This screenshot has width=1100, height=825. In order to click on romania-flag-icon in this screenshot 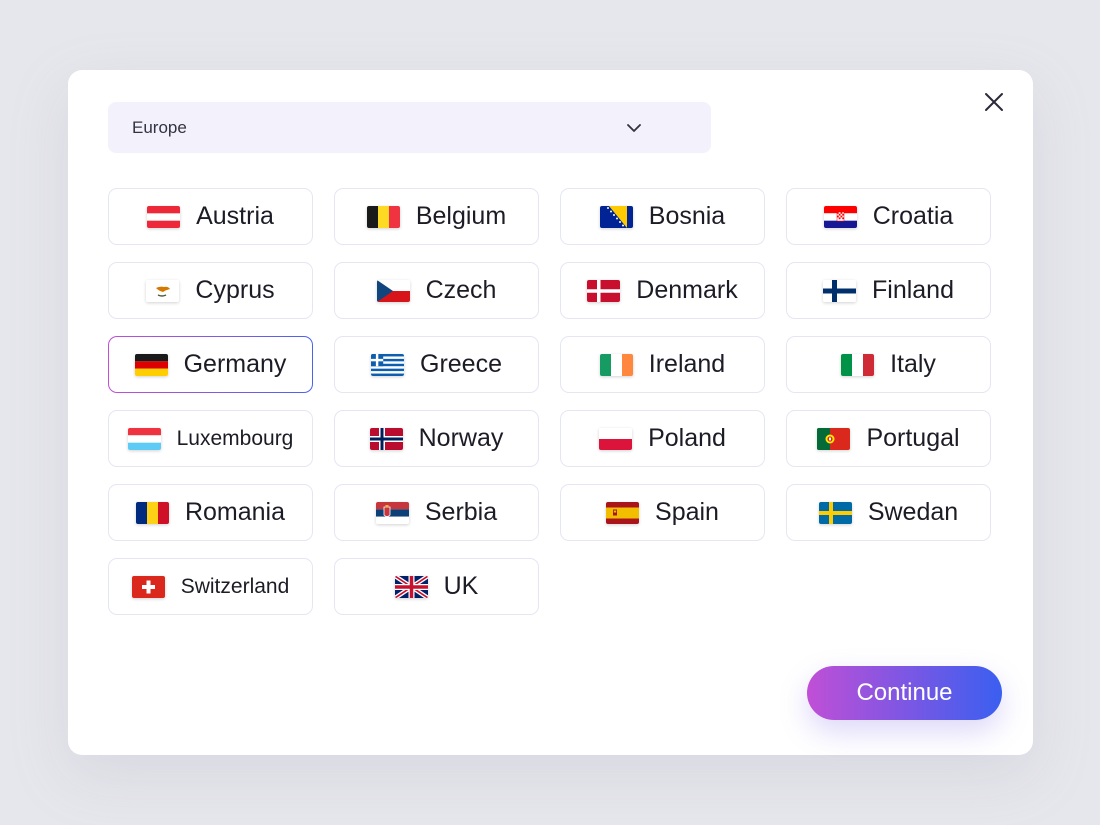, I will do `click(152, 512)`.